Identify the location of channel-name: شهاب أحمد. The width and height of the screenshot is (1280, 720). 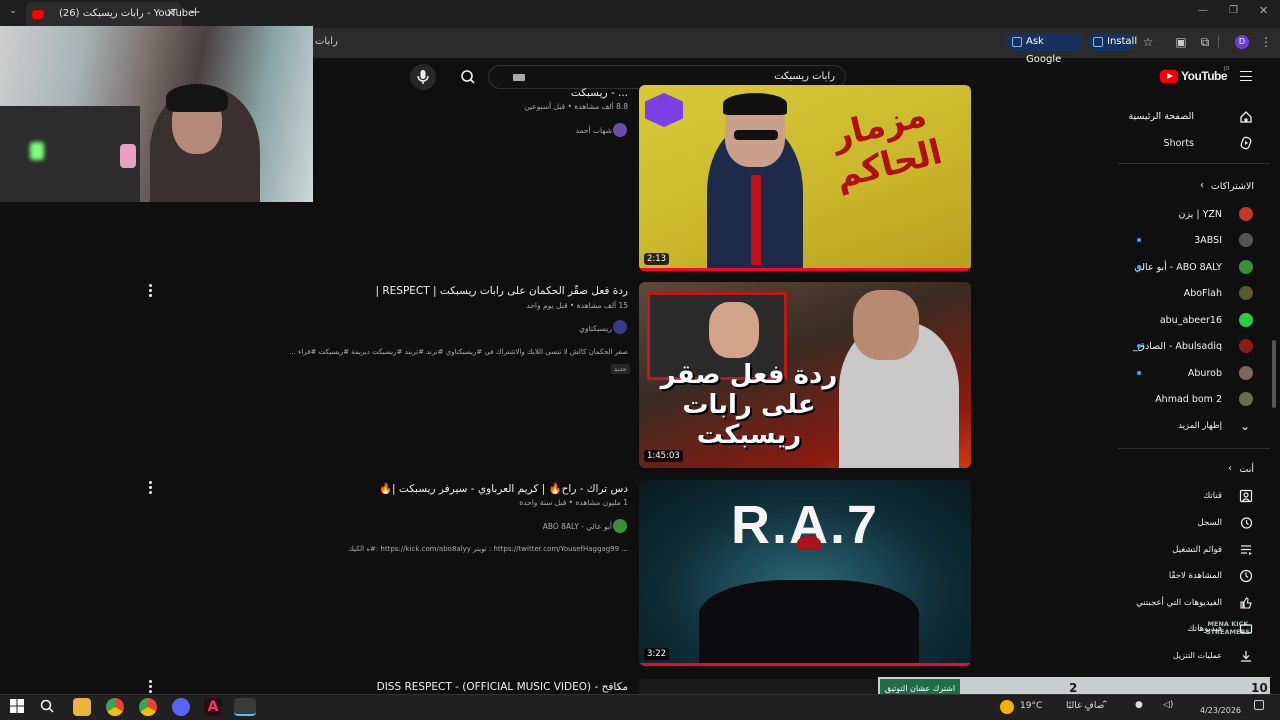
(594, 130).